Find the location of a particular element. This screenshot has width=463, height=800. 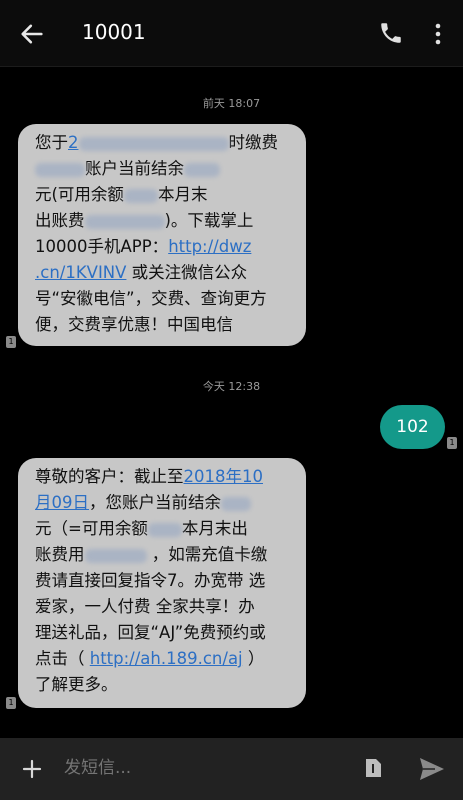

message-input is located at coordinates (204, 768).